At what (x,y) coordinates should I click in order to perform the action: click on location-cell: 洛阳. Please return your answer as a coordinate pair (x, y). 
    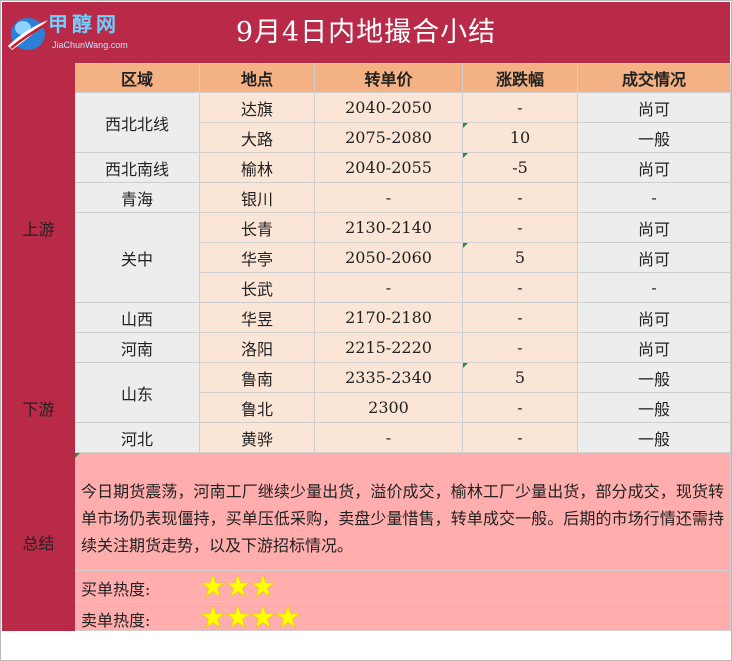
    Looking at the image, I should click on (257, 347).